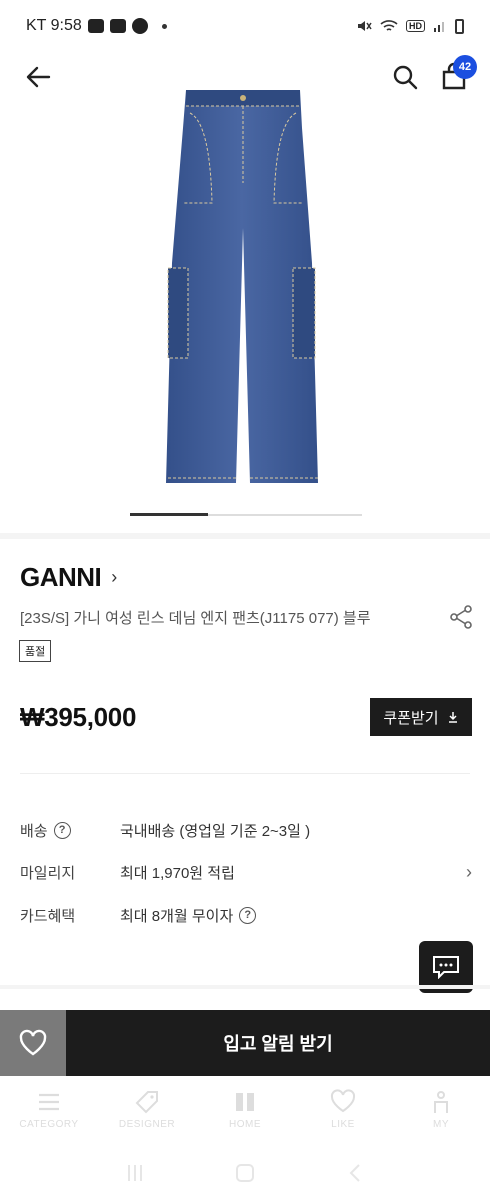  I want to click on product-price: ₩395,000, so click(78, 717).